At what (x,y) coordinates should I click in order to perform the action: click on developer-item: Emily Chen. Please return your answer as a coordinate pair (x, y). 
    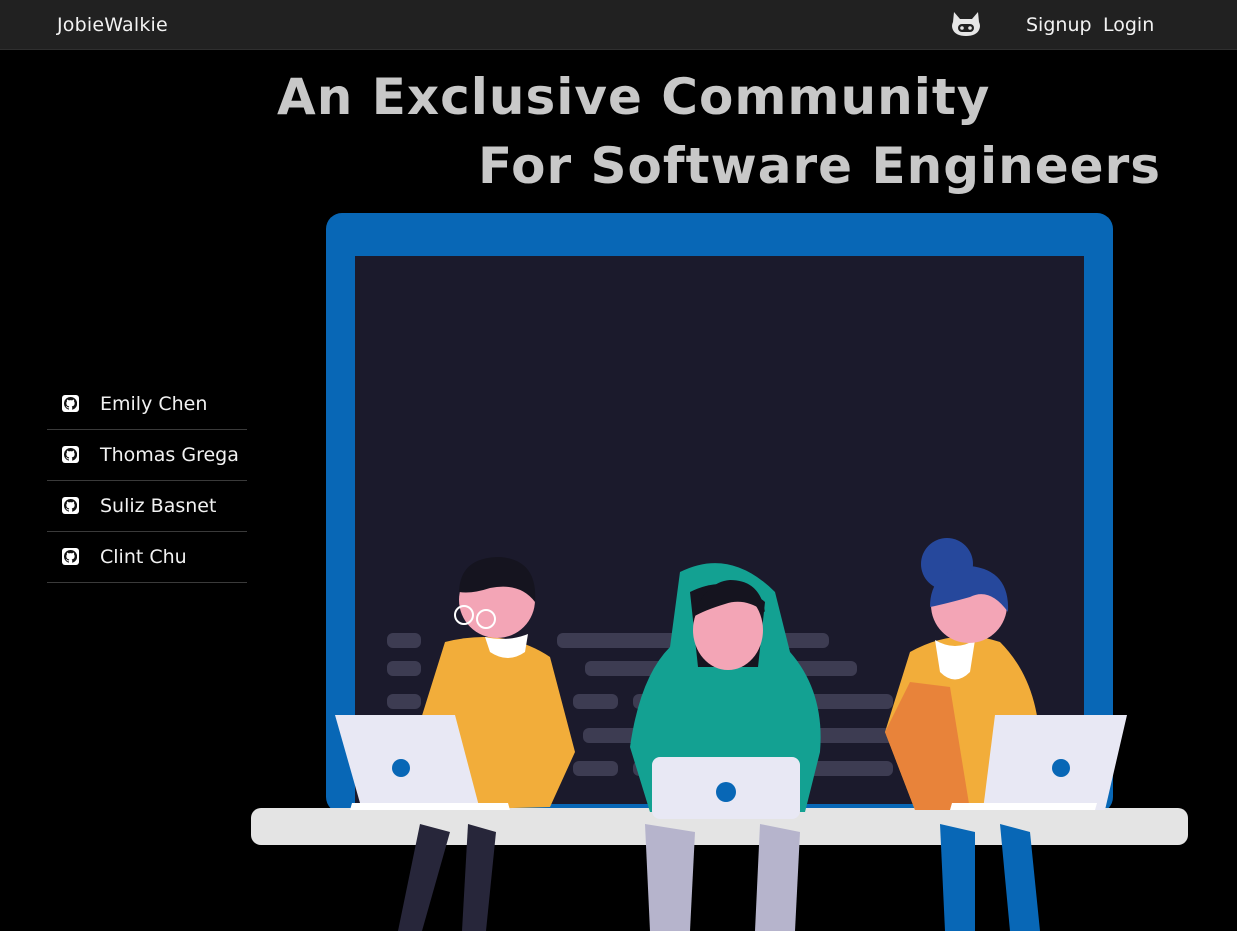
    Looking at the image, I should click on (147, 404).